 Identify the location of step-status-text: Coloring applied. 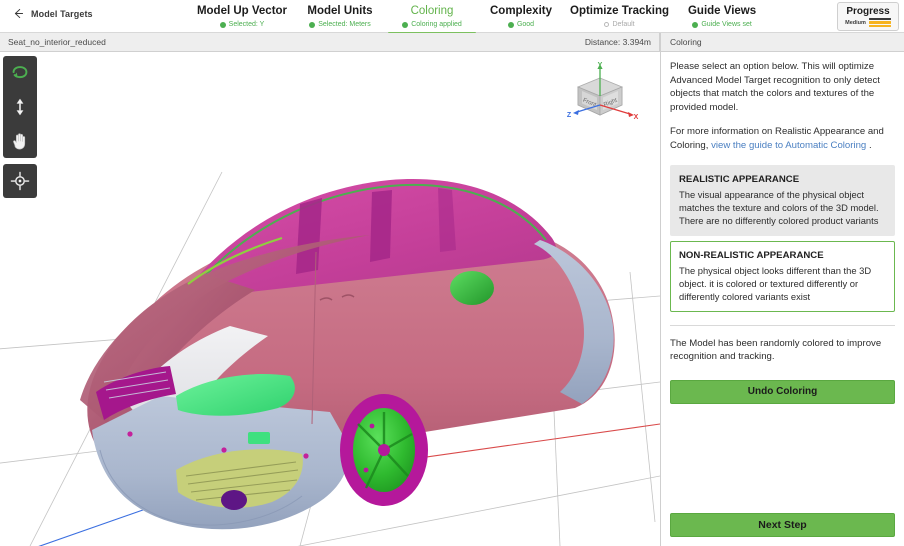
(436, 24).